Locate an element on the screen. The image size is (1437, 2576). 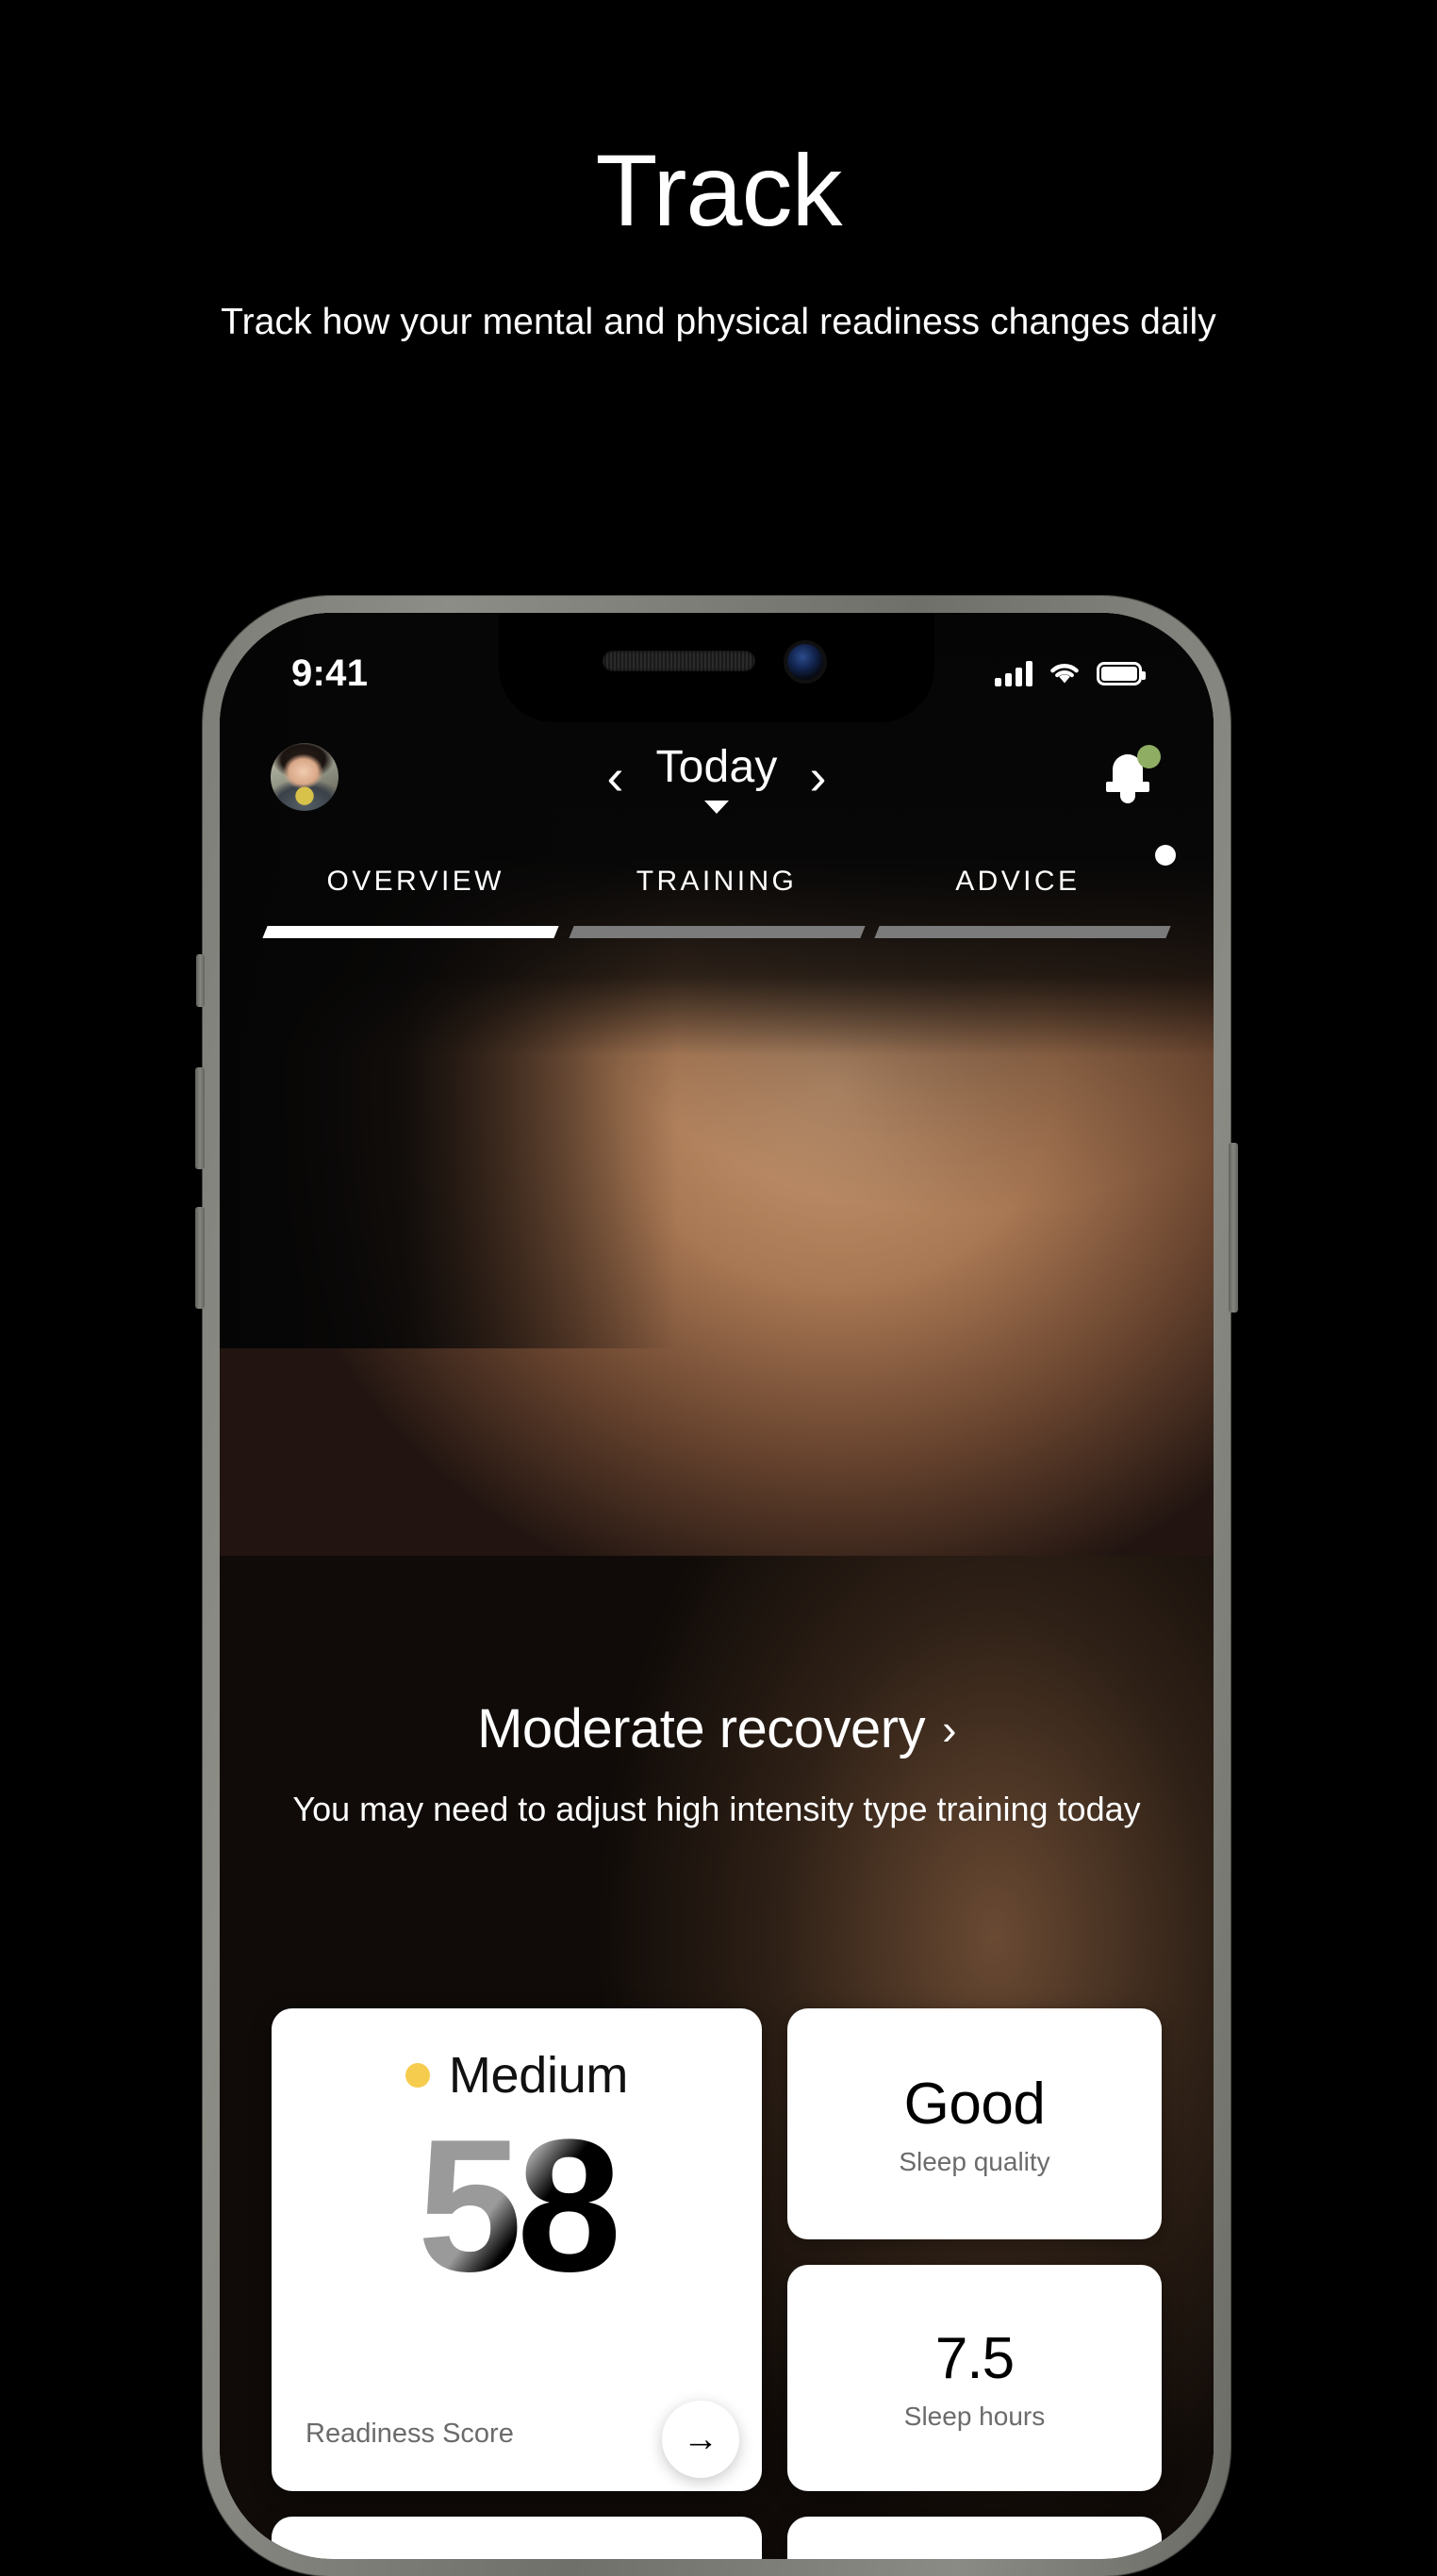
promo-title: Track is located at coordinates (719, 190).